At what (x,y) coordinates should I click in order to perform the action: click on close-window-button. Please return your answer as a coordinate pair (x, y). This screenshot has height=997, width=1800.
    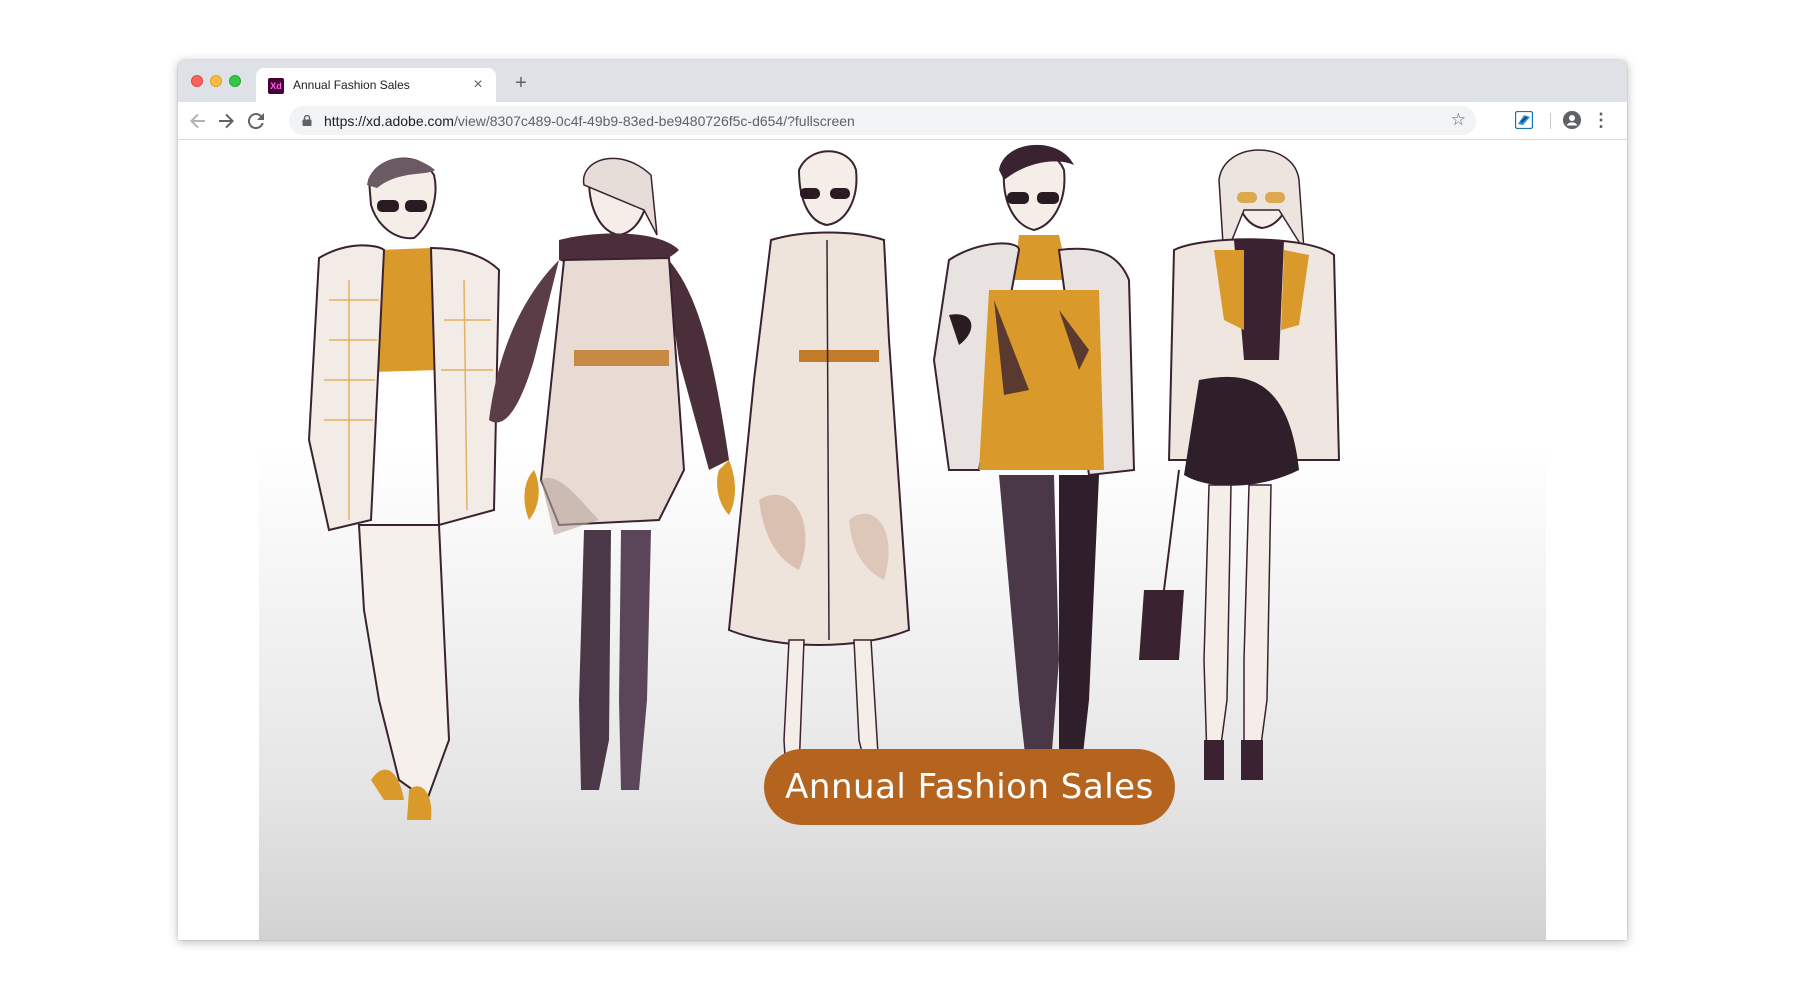
    Looking at the image, I should click on (197, 81).